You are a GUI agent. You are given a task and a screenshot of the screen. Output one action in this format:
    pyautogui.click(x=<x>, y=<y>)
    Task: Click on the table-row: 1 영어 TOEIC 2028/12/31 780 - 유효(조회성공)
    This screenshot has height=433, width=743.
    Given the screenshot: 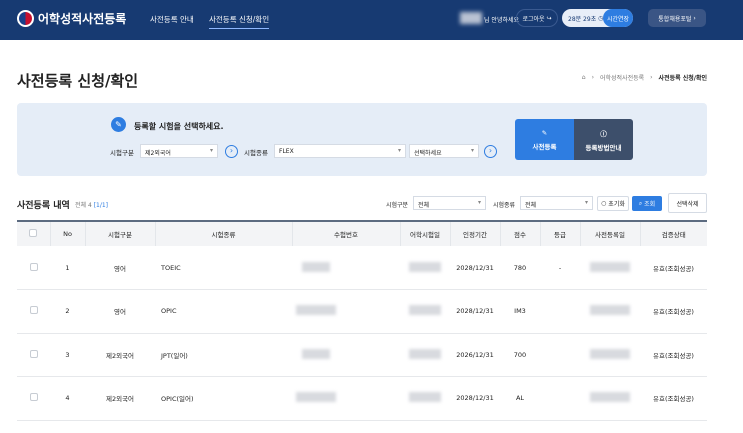 What is the action you would take?
    pyautogui.click(x=362, y=268)
    